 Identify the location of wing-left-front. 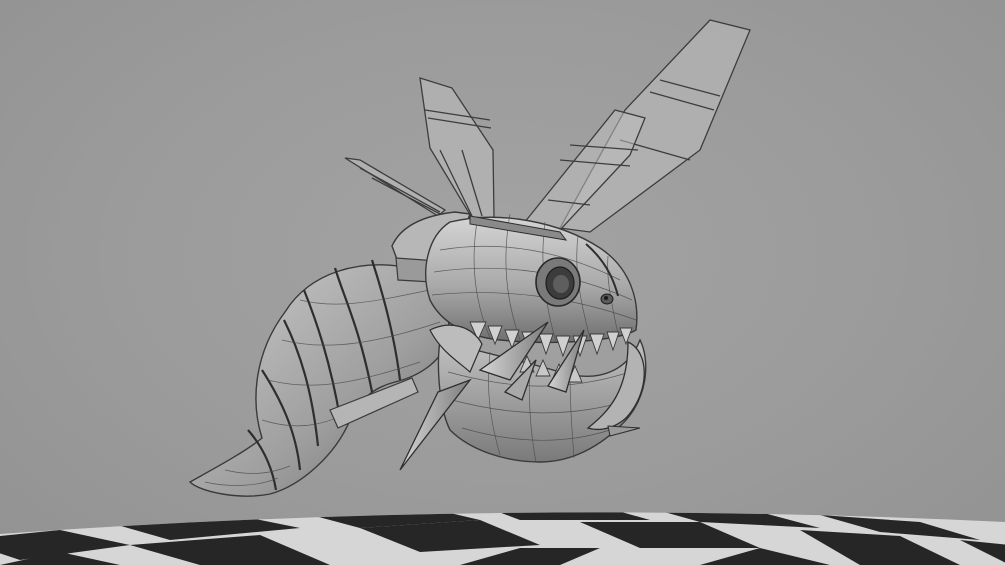
(457, 148).